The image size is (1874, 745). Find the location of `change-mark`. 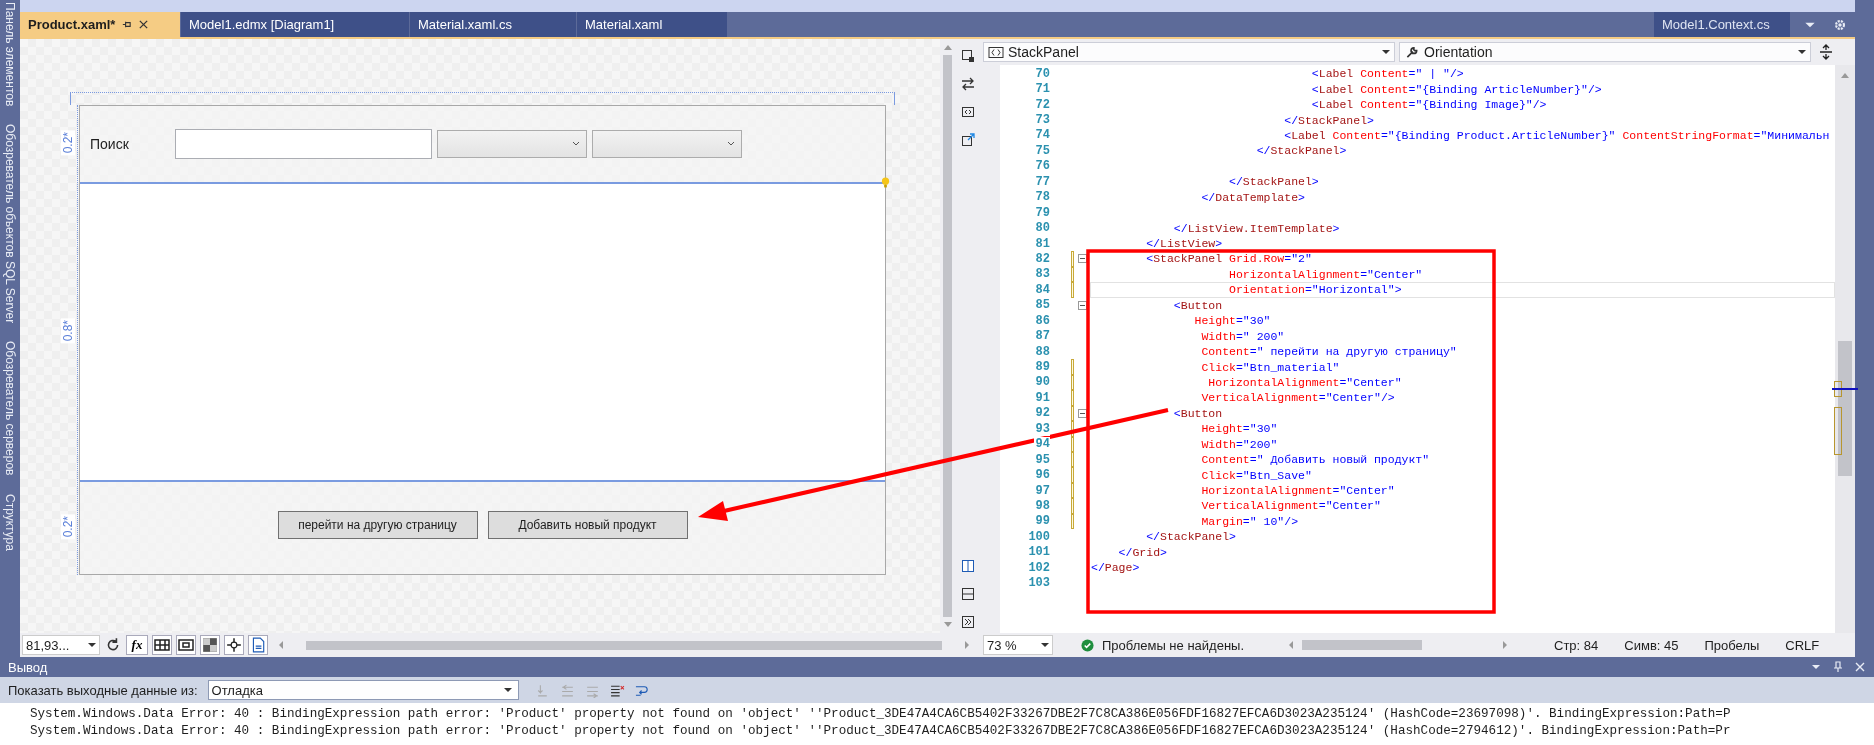

change-mark is located at coordinates (1838, 431).